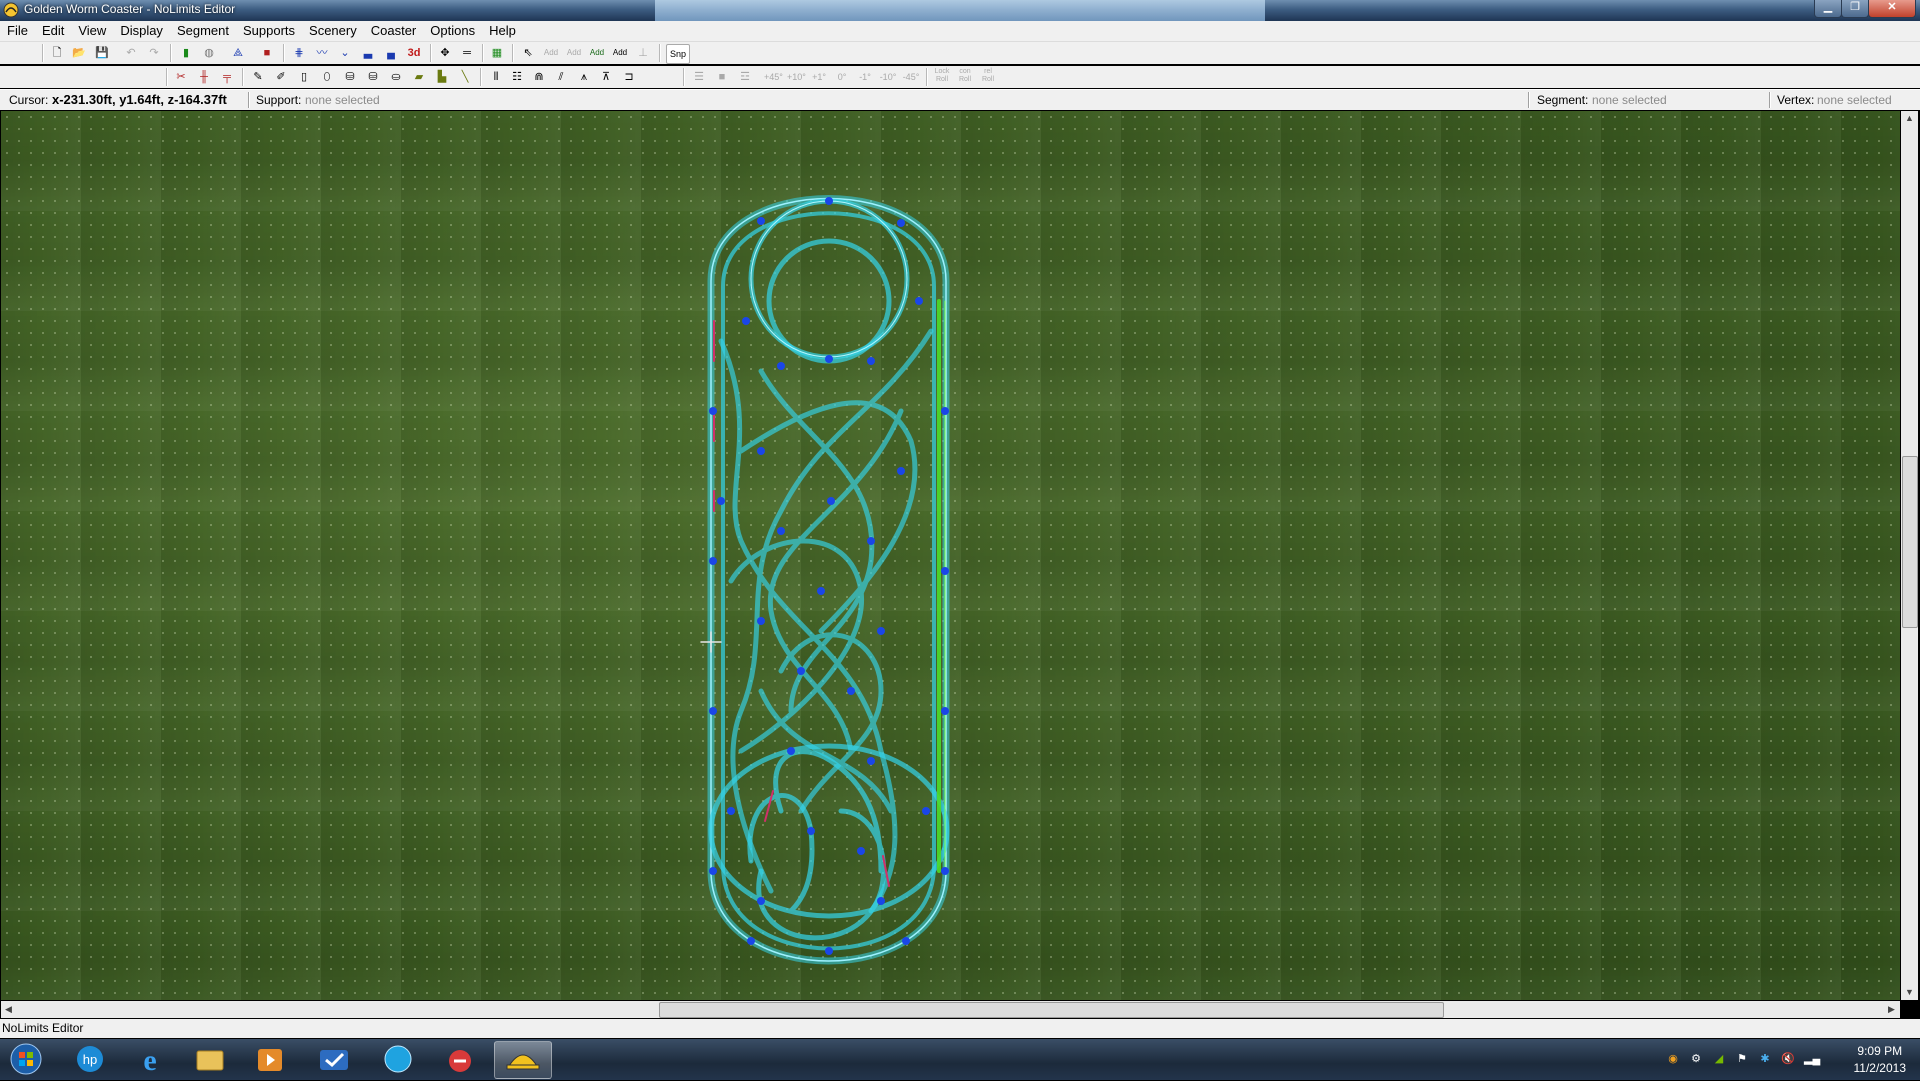  Describe the element at coordinates (465, 77) in the screenshot. I see `beam-icon: ╲` at that location.